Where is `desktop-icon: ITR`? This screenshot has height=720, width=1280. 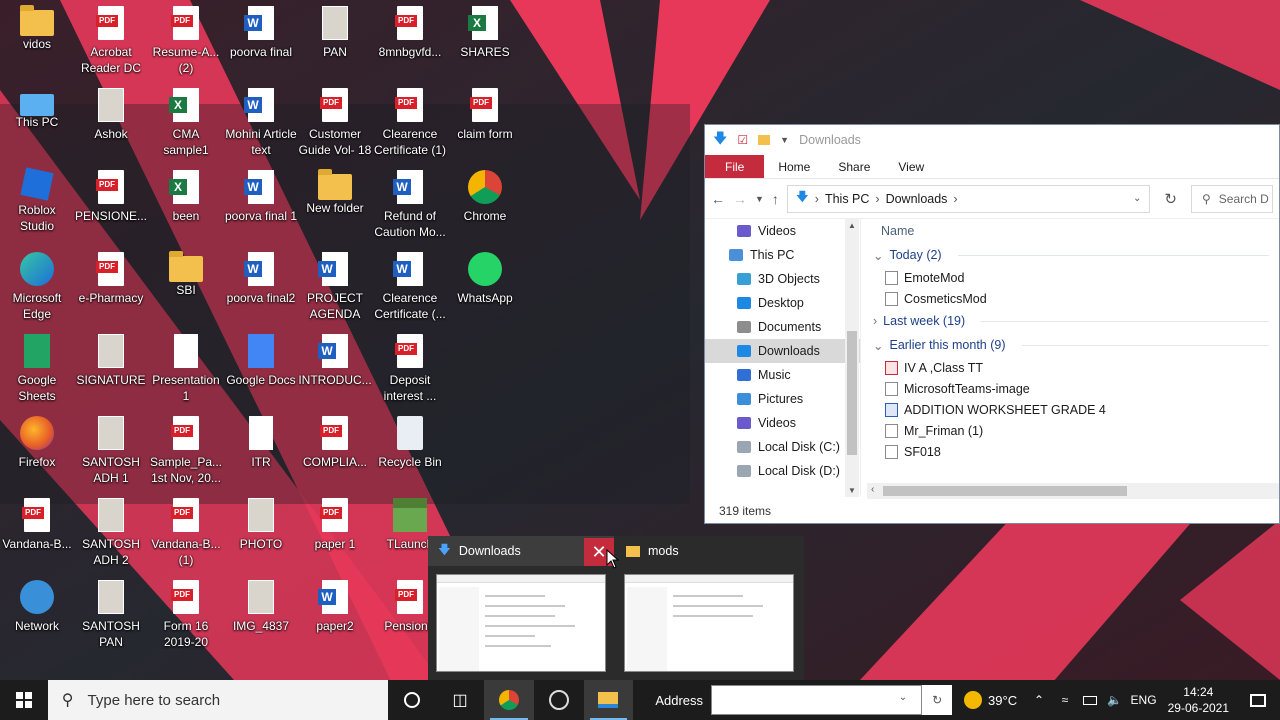 desktop-icon: ITR is located at coordinates (261, 442).